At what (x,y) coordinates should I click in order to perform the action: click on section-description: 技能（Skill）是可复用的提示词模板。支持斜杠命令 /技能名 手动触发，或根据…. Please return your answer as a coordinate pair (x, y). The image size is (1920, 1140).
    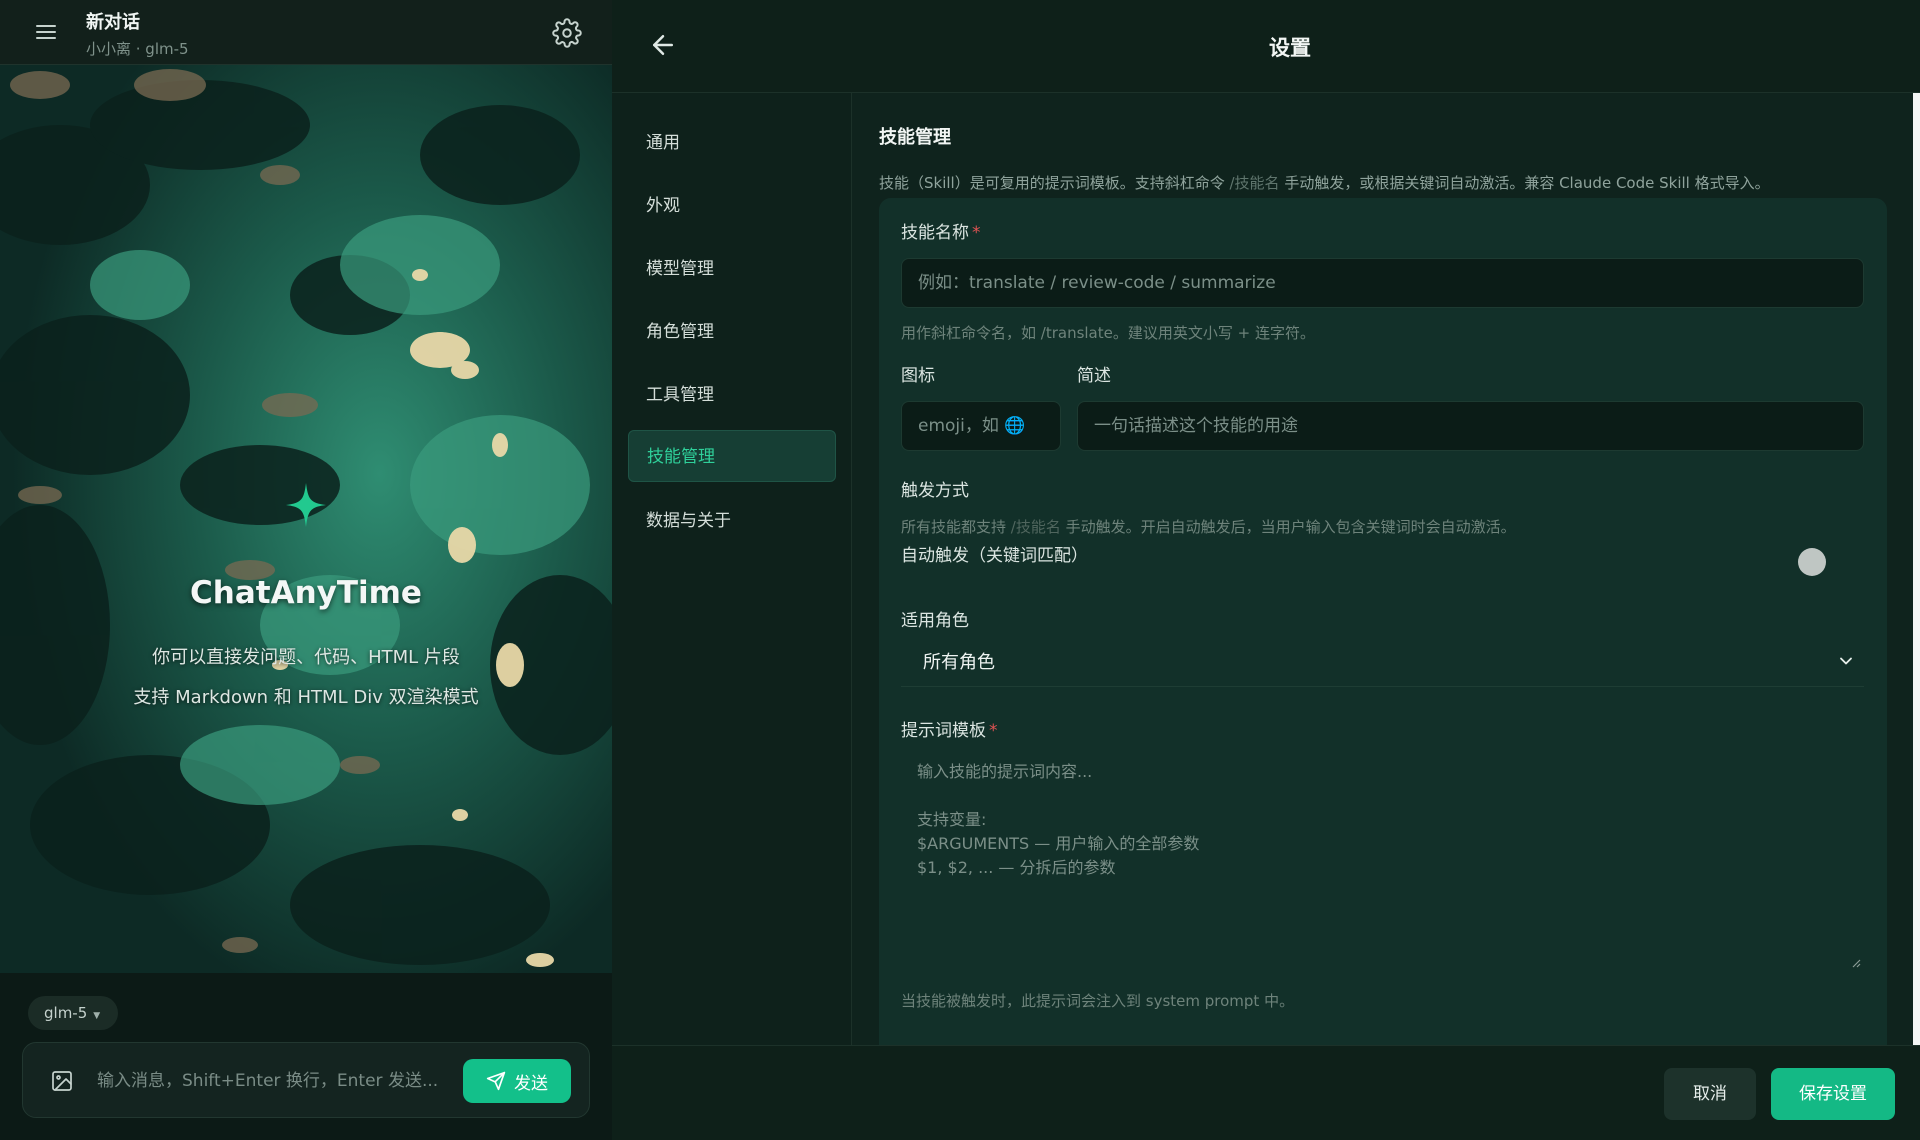
    Looking at the image, I should click on (1324, 182).